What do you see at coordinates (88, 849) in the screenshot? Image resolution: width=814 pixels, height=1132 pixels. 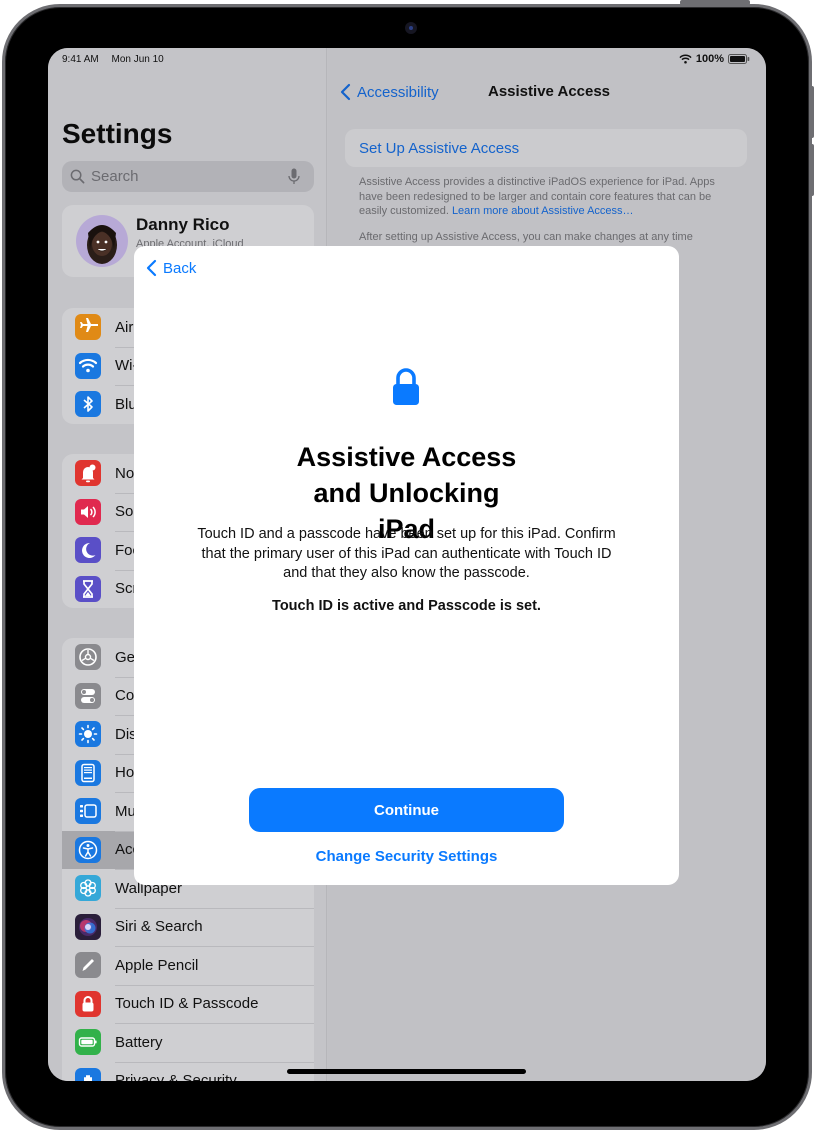 I see `accessibility-icon` at bounding box center [88, 849].